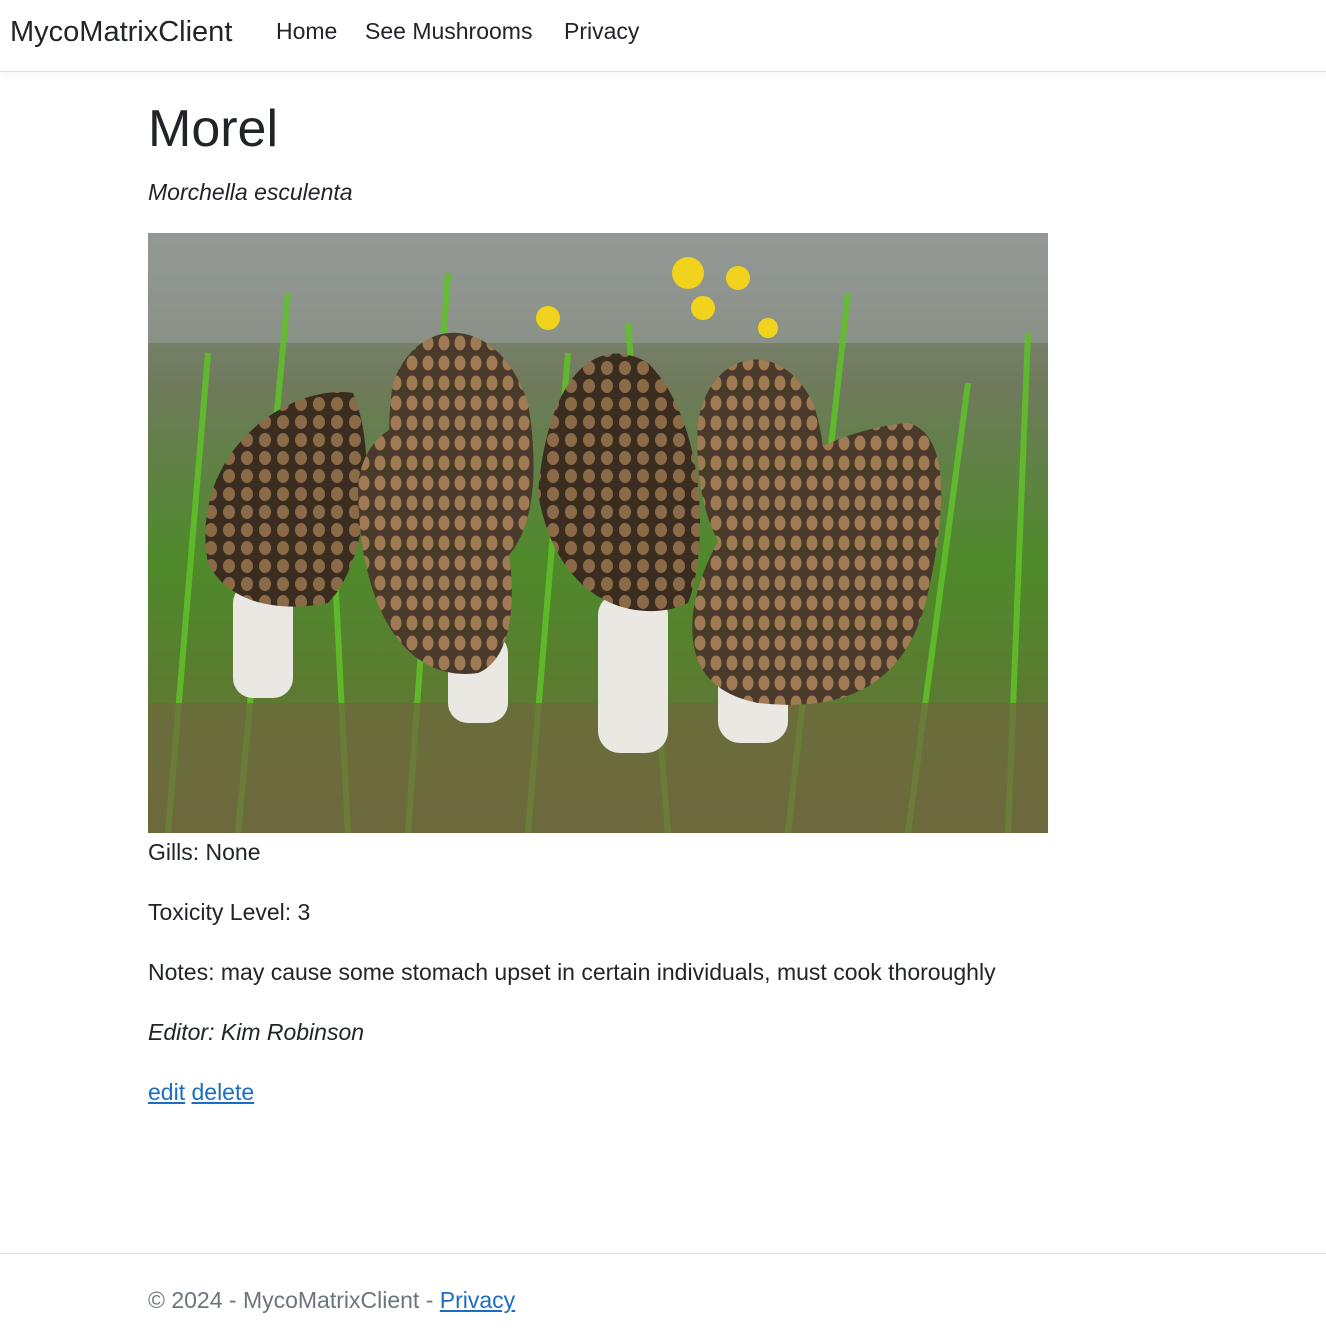 Image resolution: width=1326 pixels, height=1340 pixels. I want to click on delete-link: delete, so click(222, 1092).